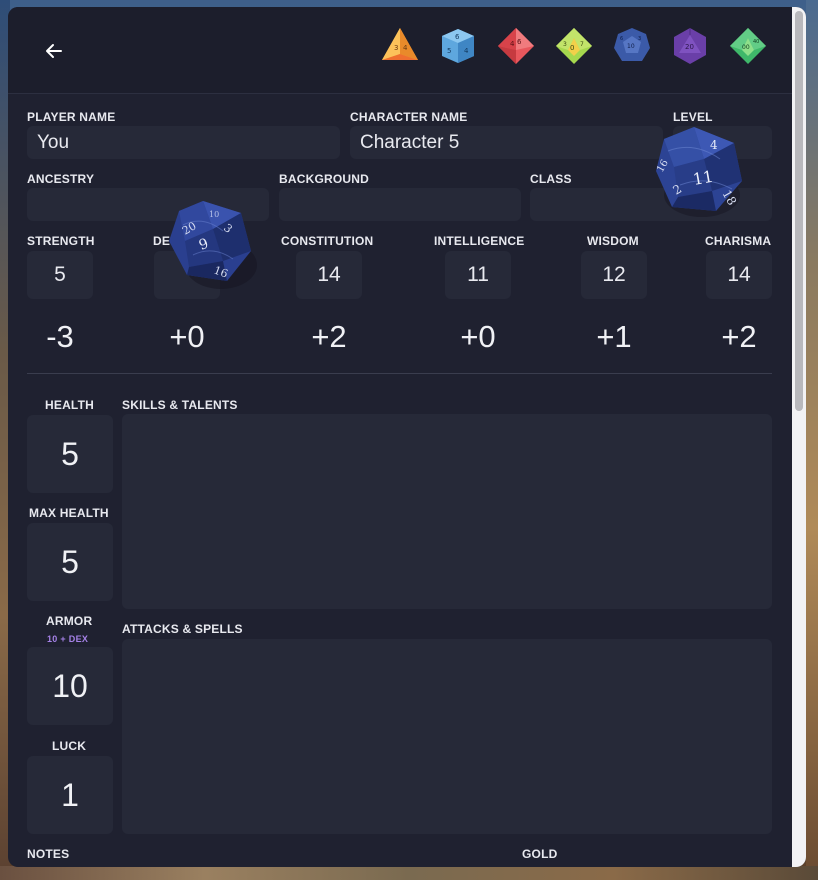 Image resolution: width=818 pixels, height=880 pixels. Describe the element at coordinates (61, 179) in the screenshot. I see `ancestry-label: ANCESTRY` at that location.